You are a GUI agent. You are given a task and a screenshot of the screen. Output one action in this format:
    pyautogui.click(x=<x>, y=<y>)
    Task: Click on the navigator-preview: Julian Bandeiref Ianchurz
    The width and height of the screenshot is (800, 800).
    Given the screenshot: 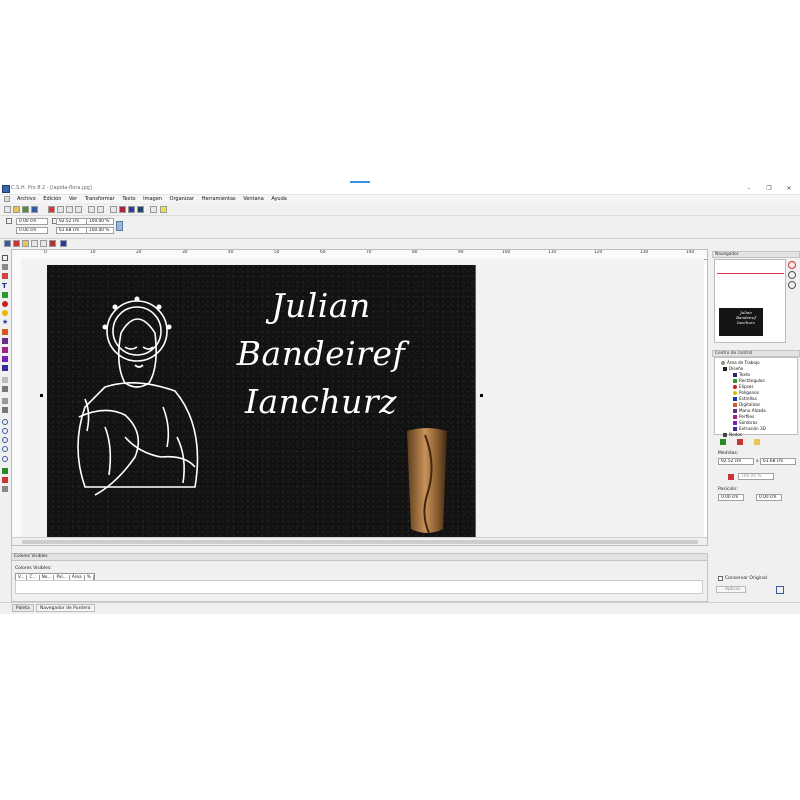 What is the action you would take?
    pyautogui.click(x=750, y=301)
    